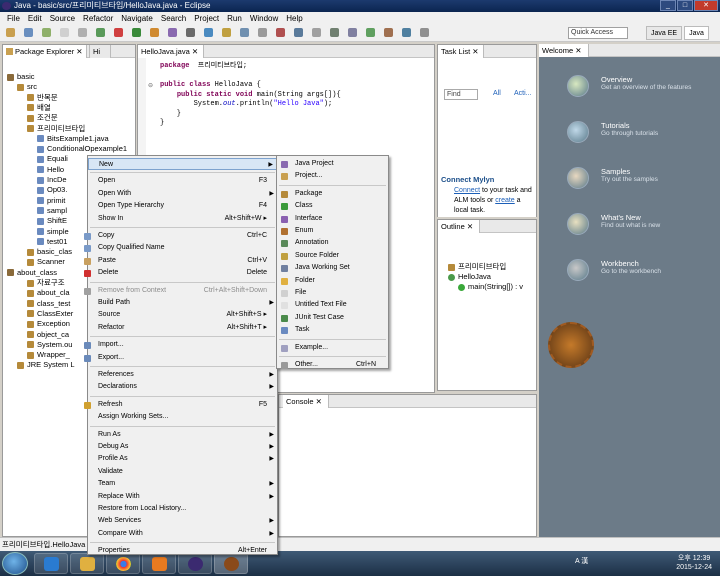 The height and width of the screenshot is (576, 720). Describe the element at coordinates (352, 32) in the screenshot. I see `next-icon` at that location.